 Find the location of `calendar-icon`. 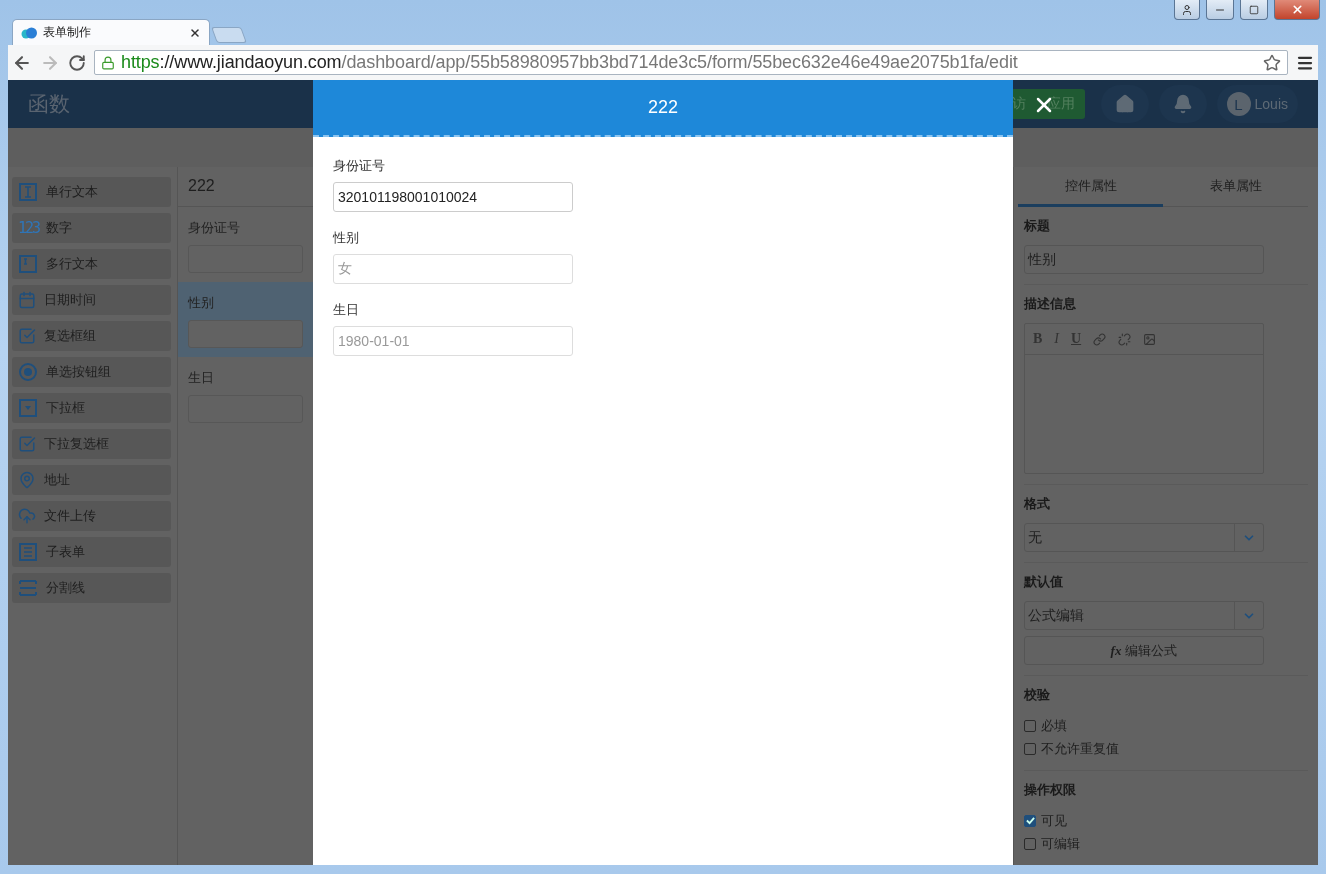

calendar-icon is located at coordinates (27, 300).